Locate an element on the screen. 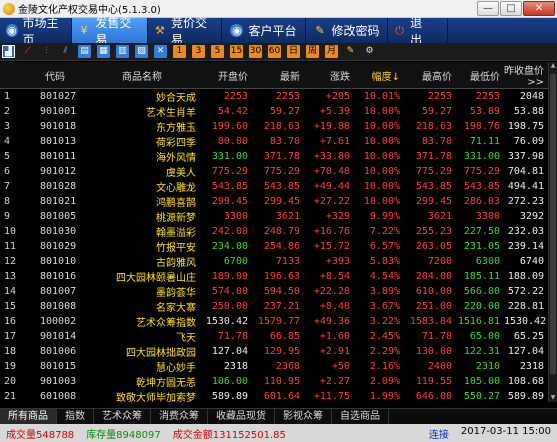 Image resolution: width=557 pixels, height=442 pixels. cell-index: 10 is located at coordinates (10, 231).